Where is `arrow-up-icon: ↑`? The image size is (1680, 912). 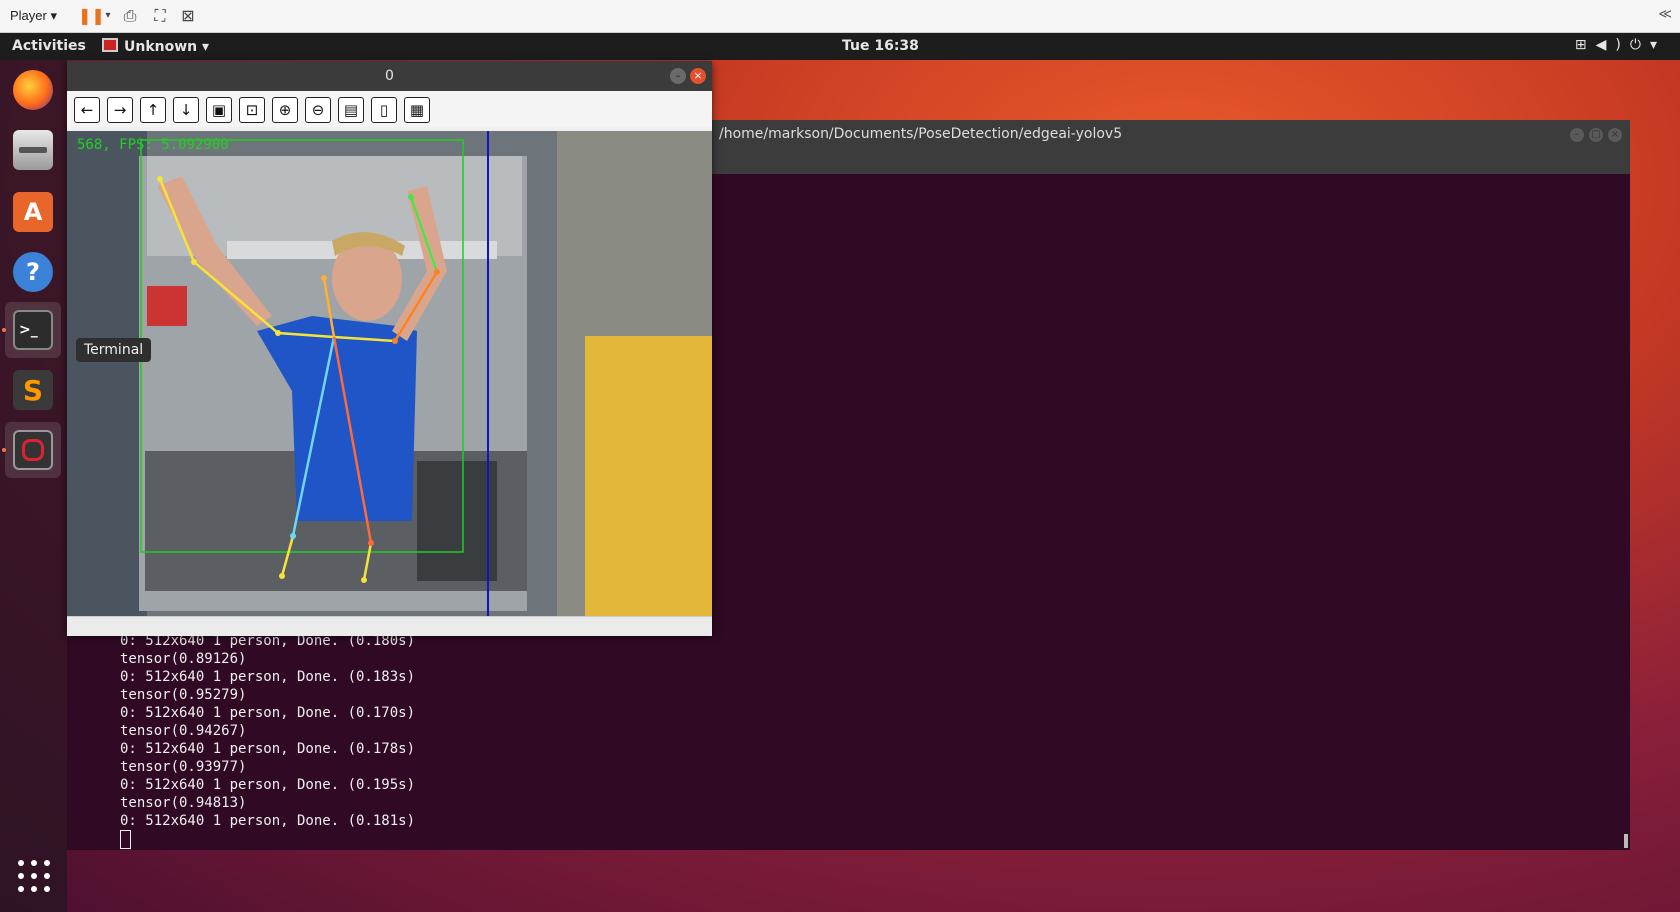 arrow-up-icon: ↑ is located at coordinates (153, 110).